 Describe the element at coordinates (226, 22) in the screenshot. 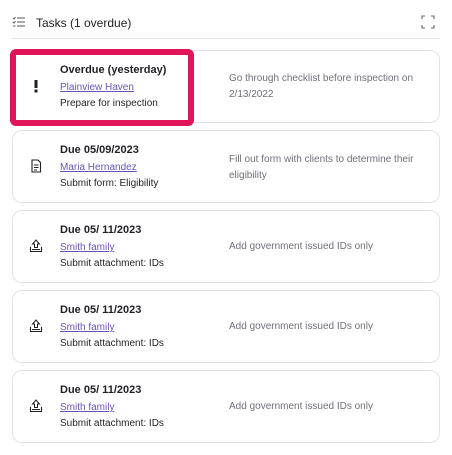

I see `tasks-header: Tasks (1 overdue)` at that location.